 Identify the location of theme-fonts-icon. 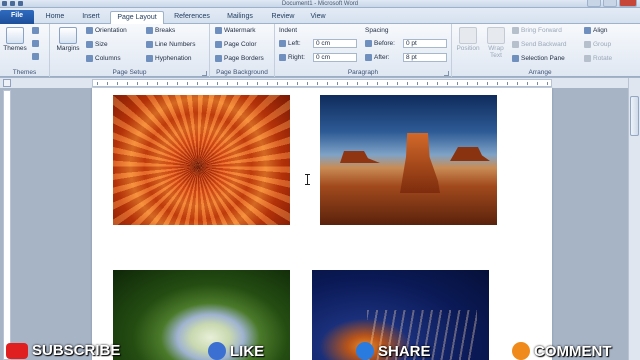
(35, 43).